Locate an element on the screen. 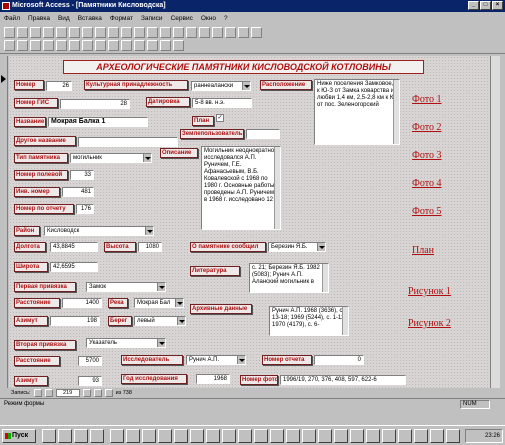  issl-combobox: Рунич А.П. is located at coordinates (216, 360).